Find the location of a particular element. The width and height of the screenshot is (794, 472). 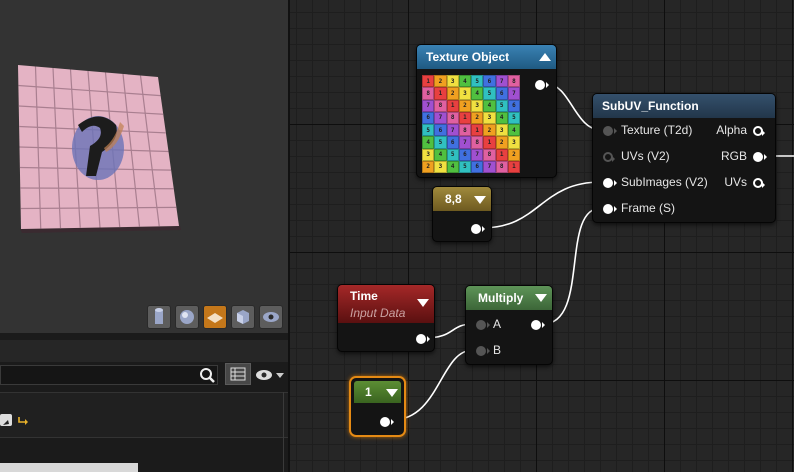

constant-output-pin is located at coordinates (387, 422).